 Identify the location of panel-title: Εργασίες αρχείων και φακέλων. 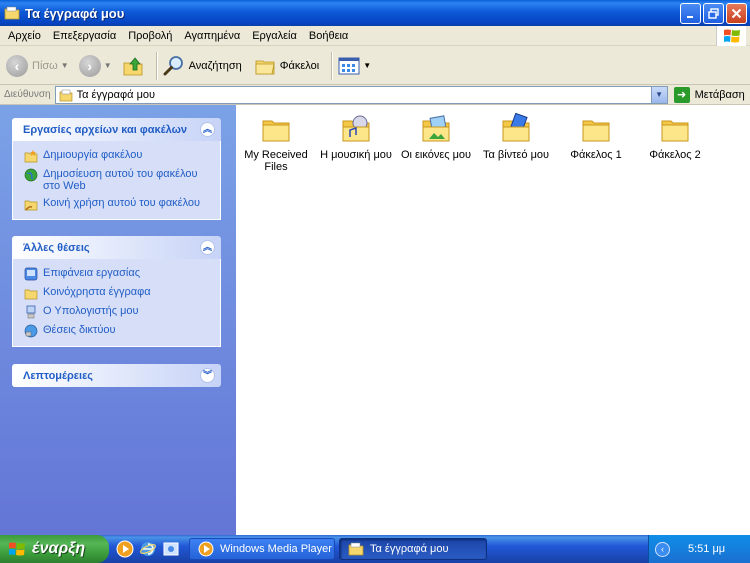
(105, 129).